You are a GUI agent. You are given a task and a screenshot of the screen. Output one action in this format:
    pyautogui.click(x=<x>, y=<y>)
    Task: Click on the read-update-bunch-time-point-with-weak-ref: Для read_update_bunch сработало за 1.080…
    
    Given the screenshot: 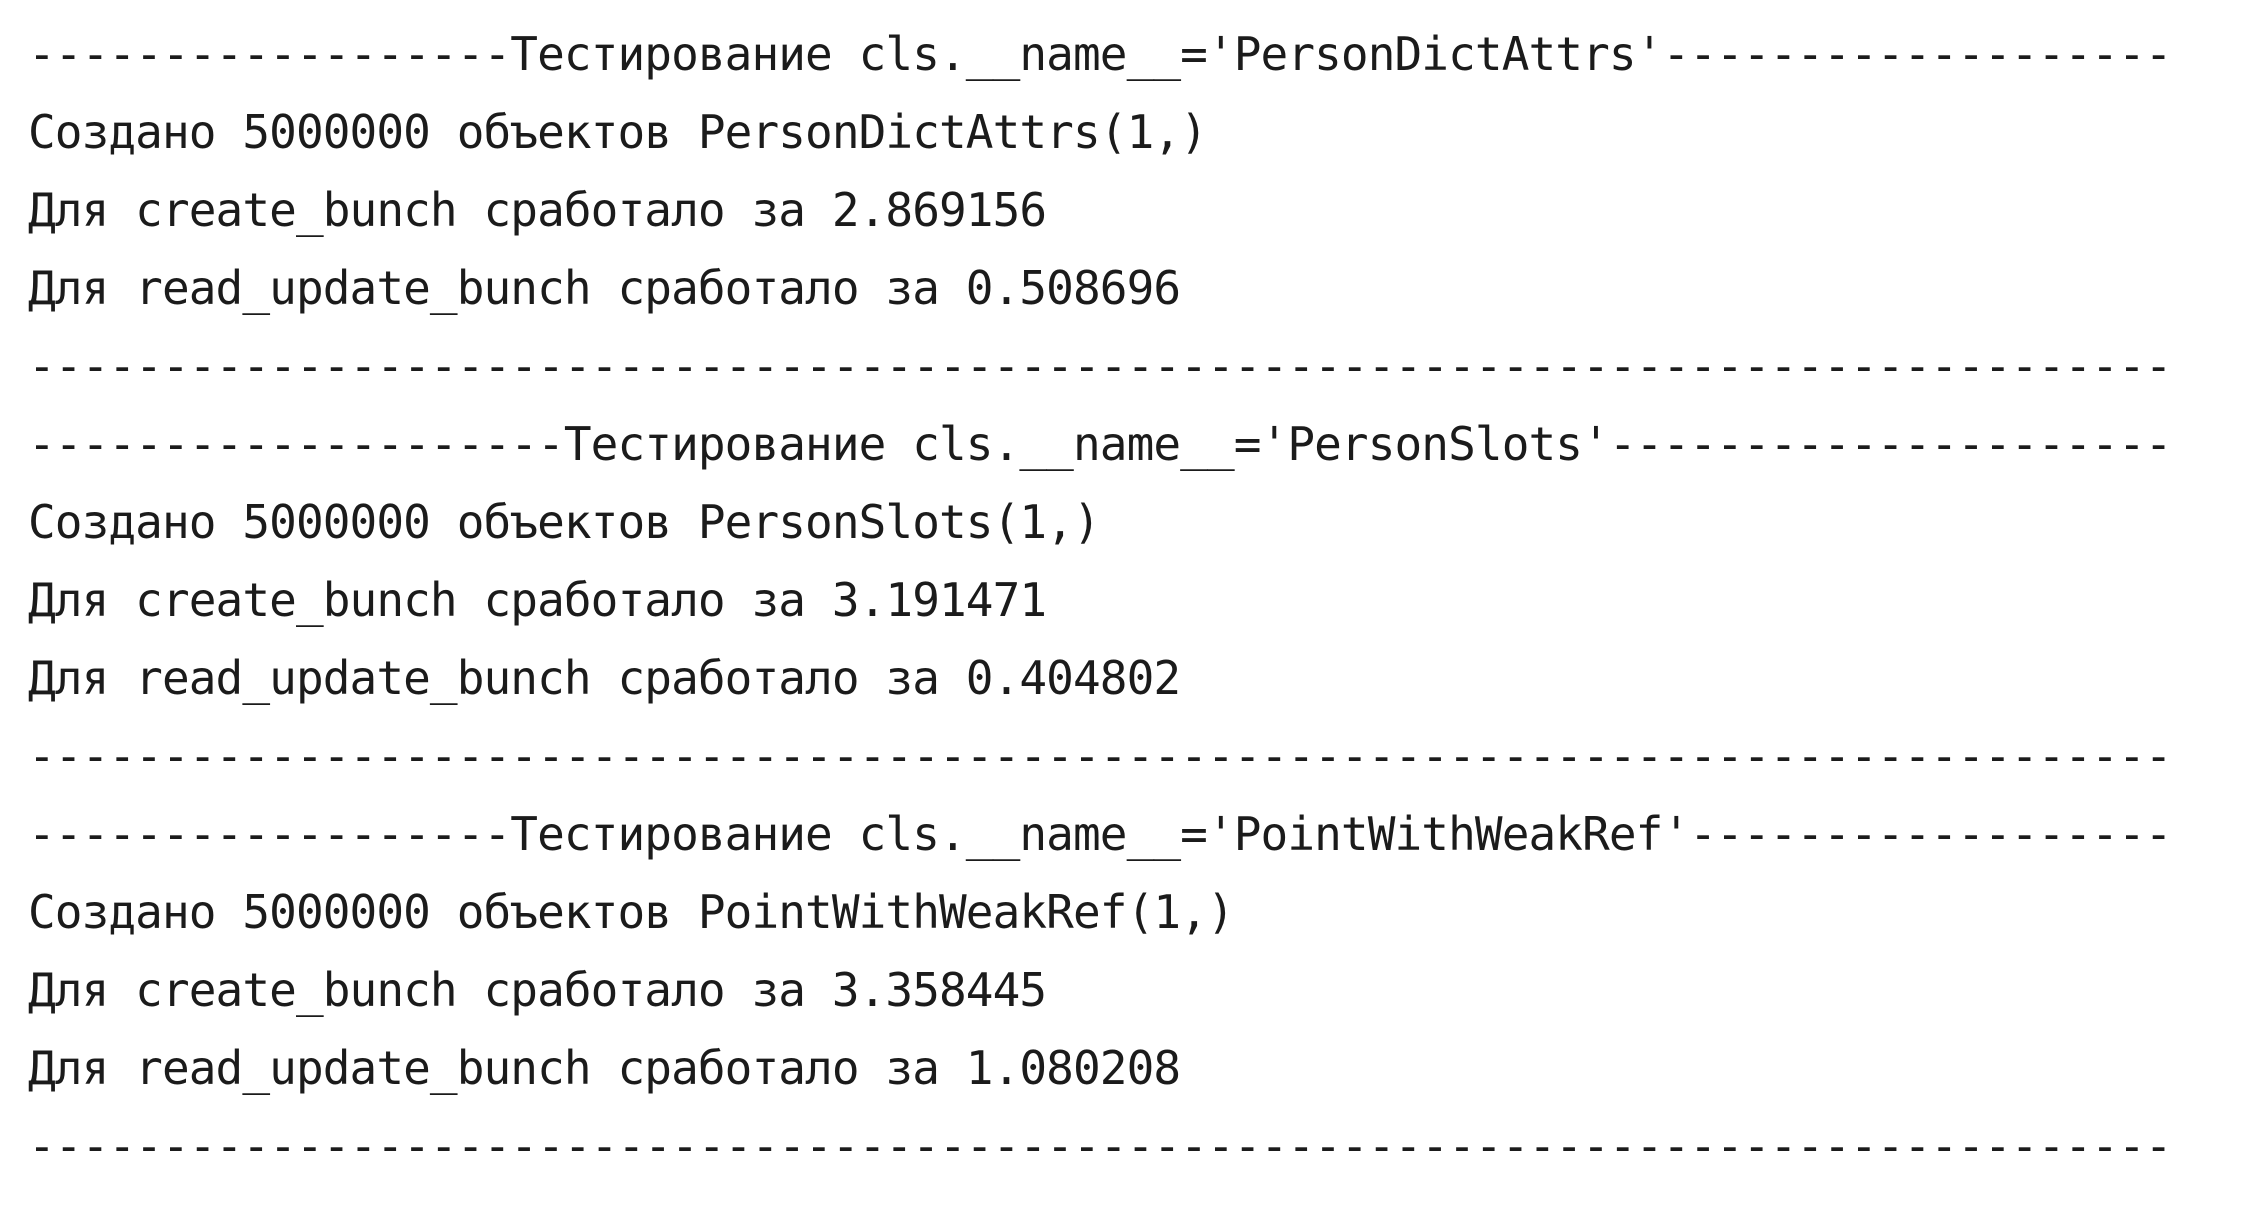 What is the action you would take?
    pyautogui.click(x=604, y=1068)
    